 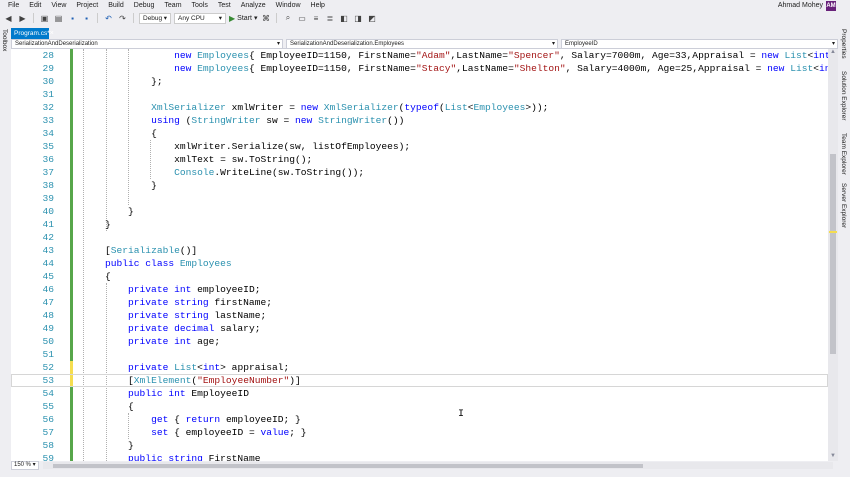 I want to click on project-dropdown: SerializationAndDeserialization ▾, so click(x=147, y=44).